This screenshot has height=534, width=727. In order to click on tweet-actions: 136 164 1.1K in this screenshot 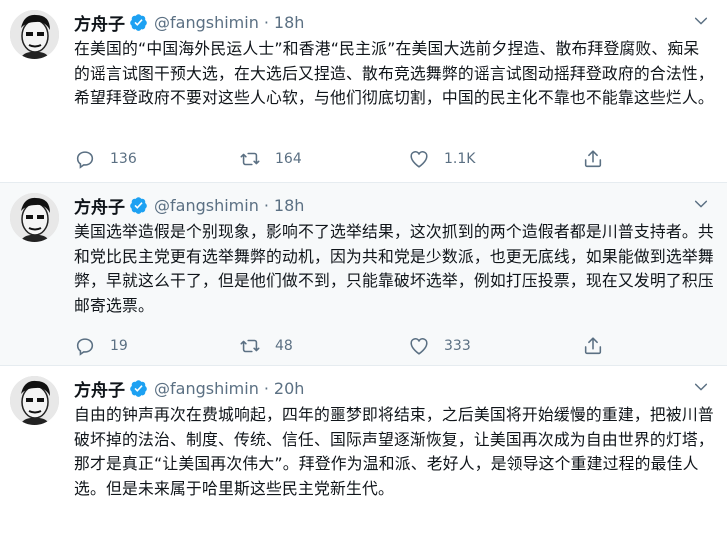, I will do `click(354, 159)`.